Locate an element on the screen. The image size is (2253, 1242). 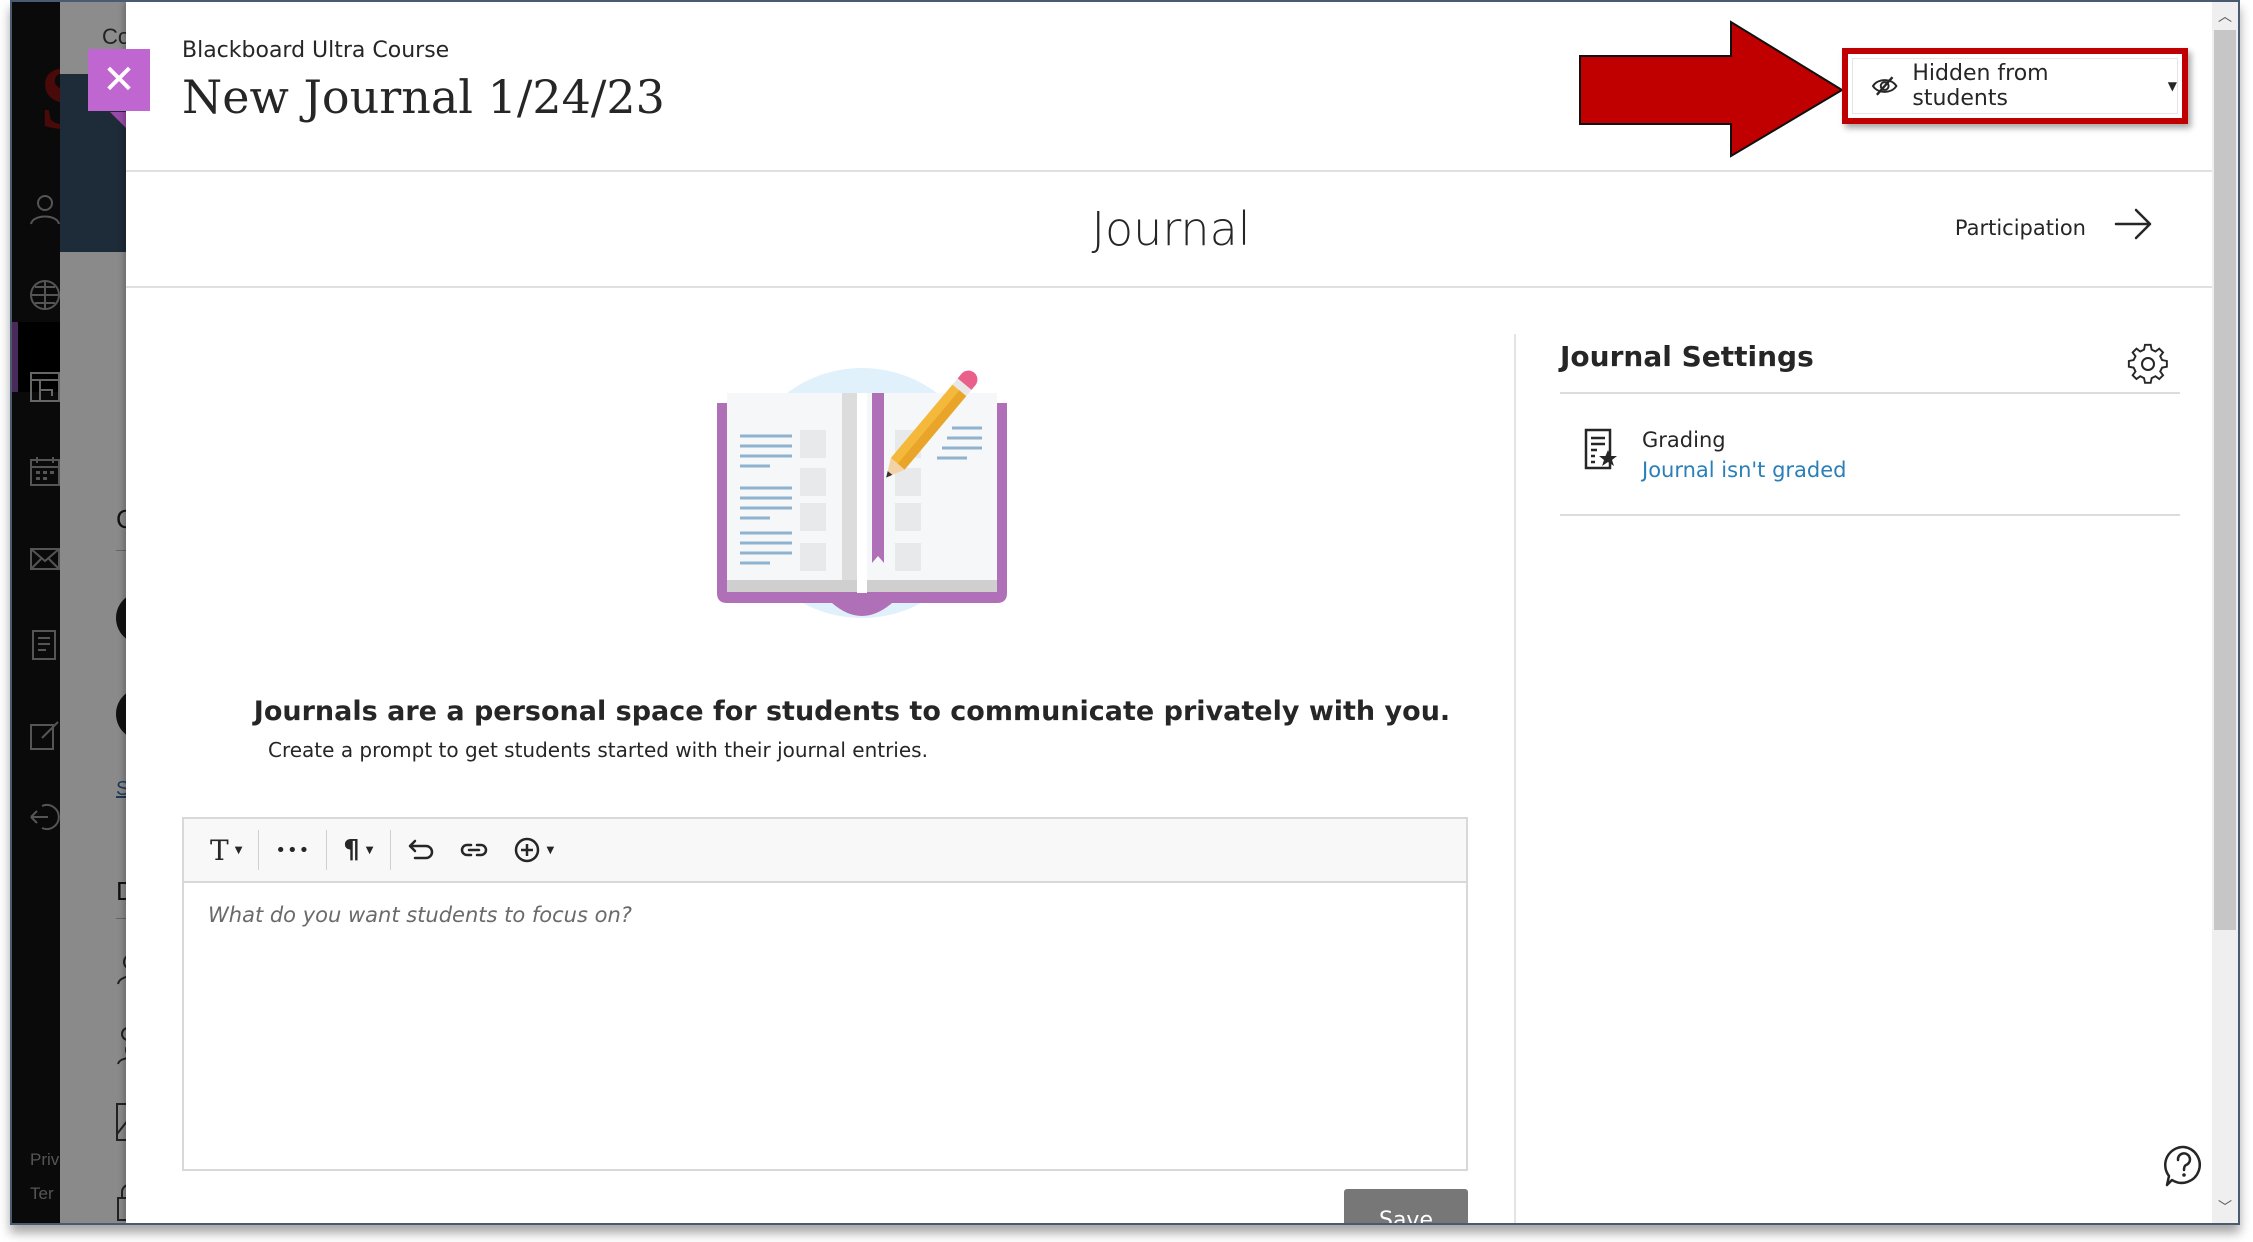
annotation-highlight-box: Hidden from students ▼ is located at coordinates (2015, 86).